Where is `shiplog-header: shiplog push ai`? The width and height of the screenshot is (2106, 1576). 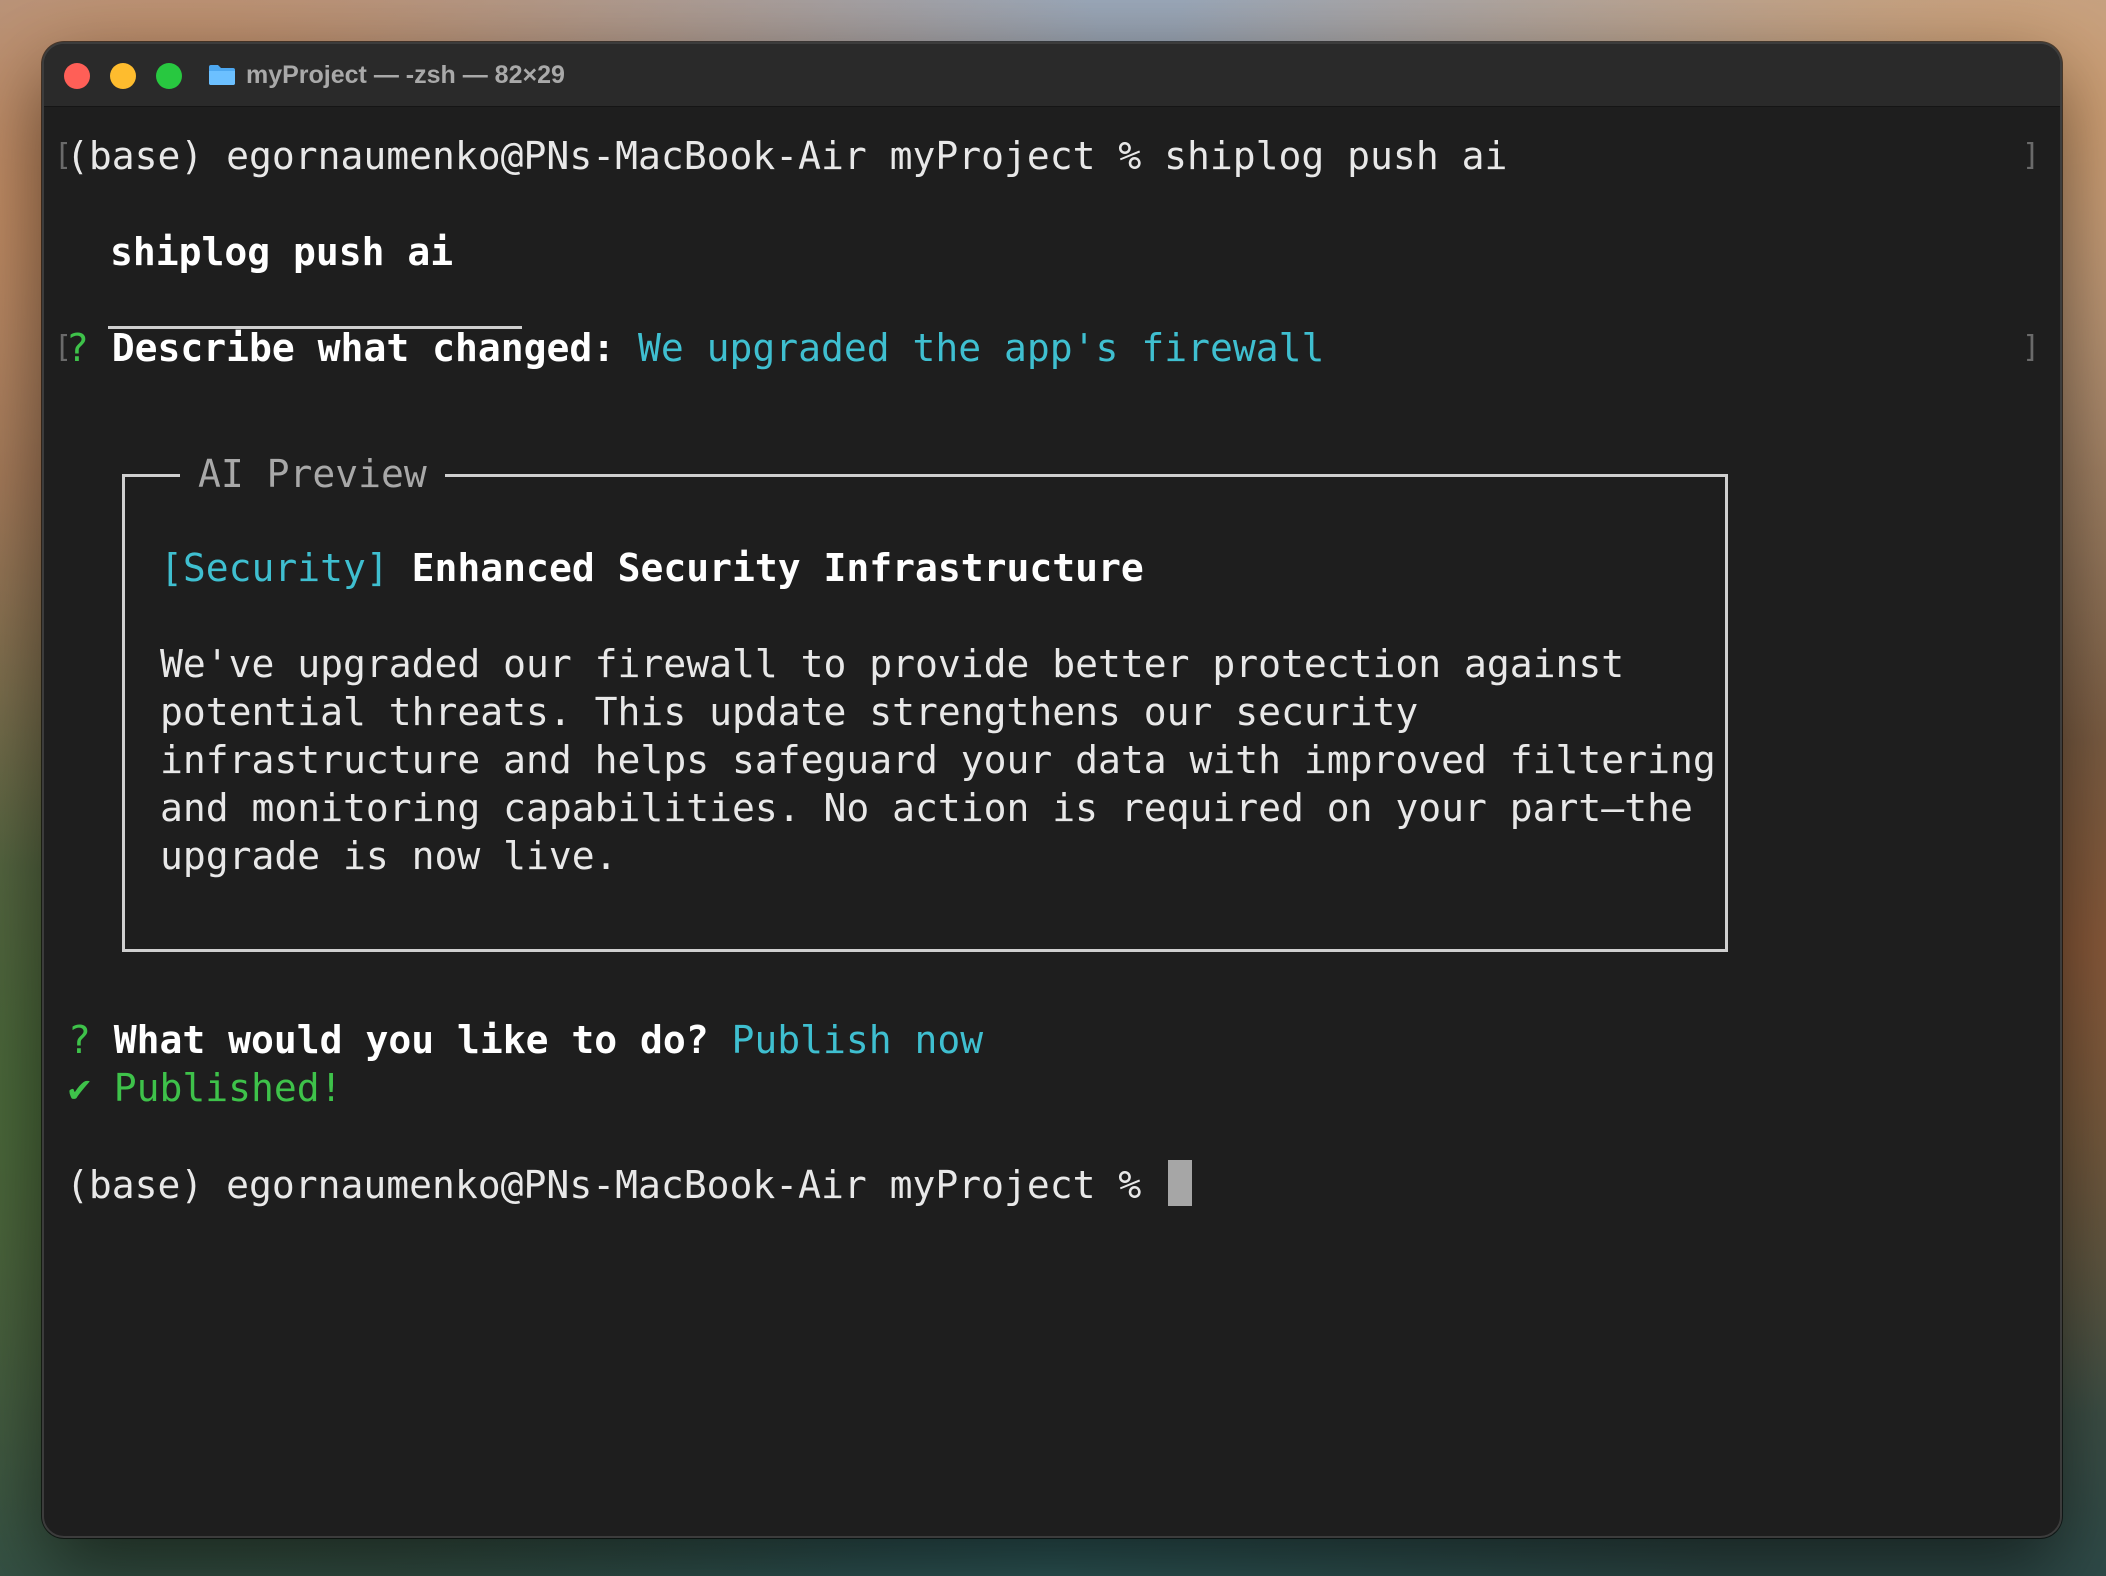
shiplog-header: shiplog push ai is located at coordinates (282, 252).